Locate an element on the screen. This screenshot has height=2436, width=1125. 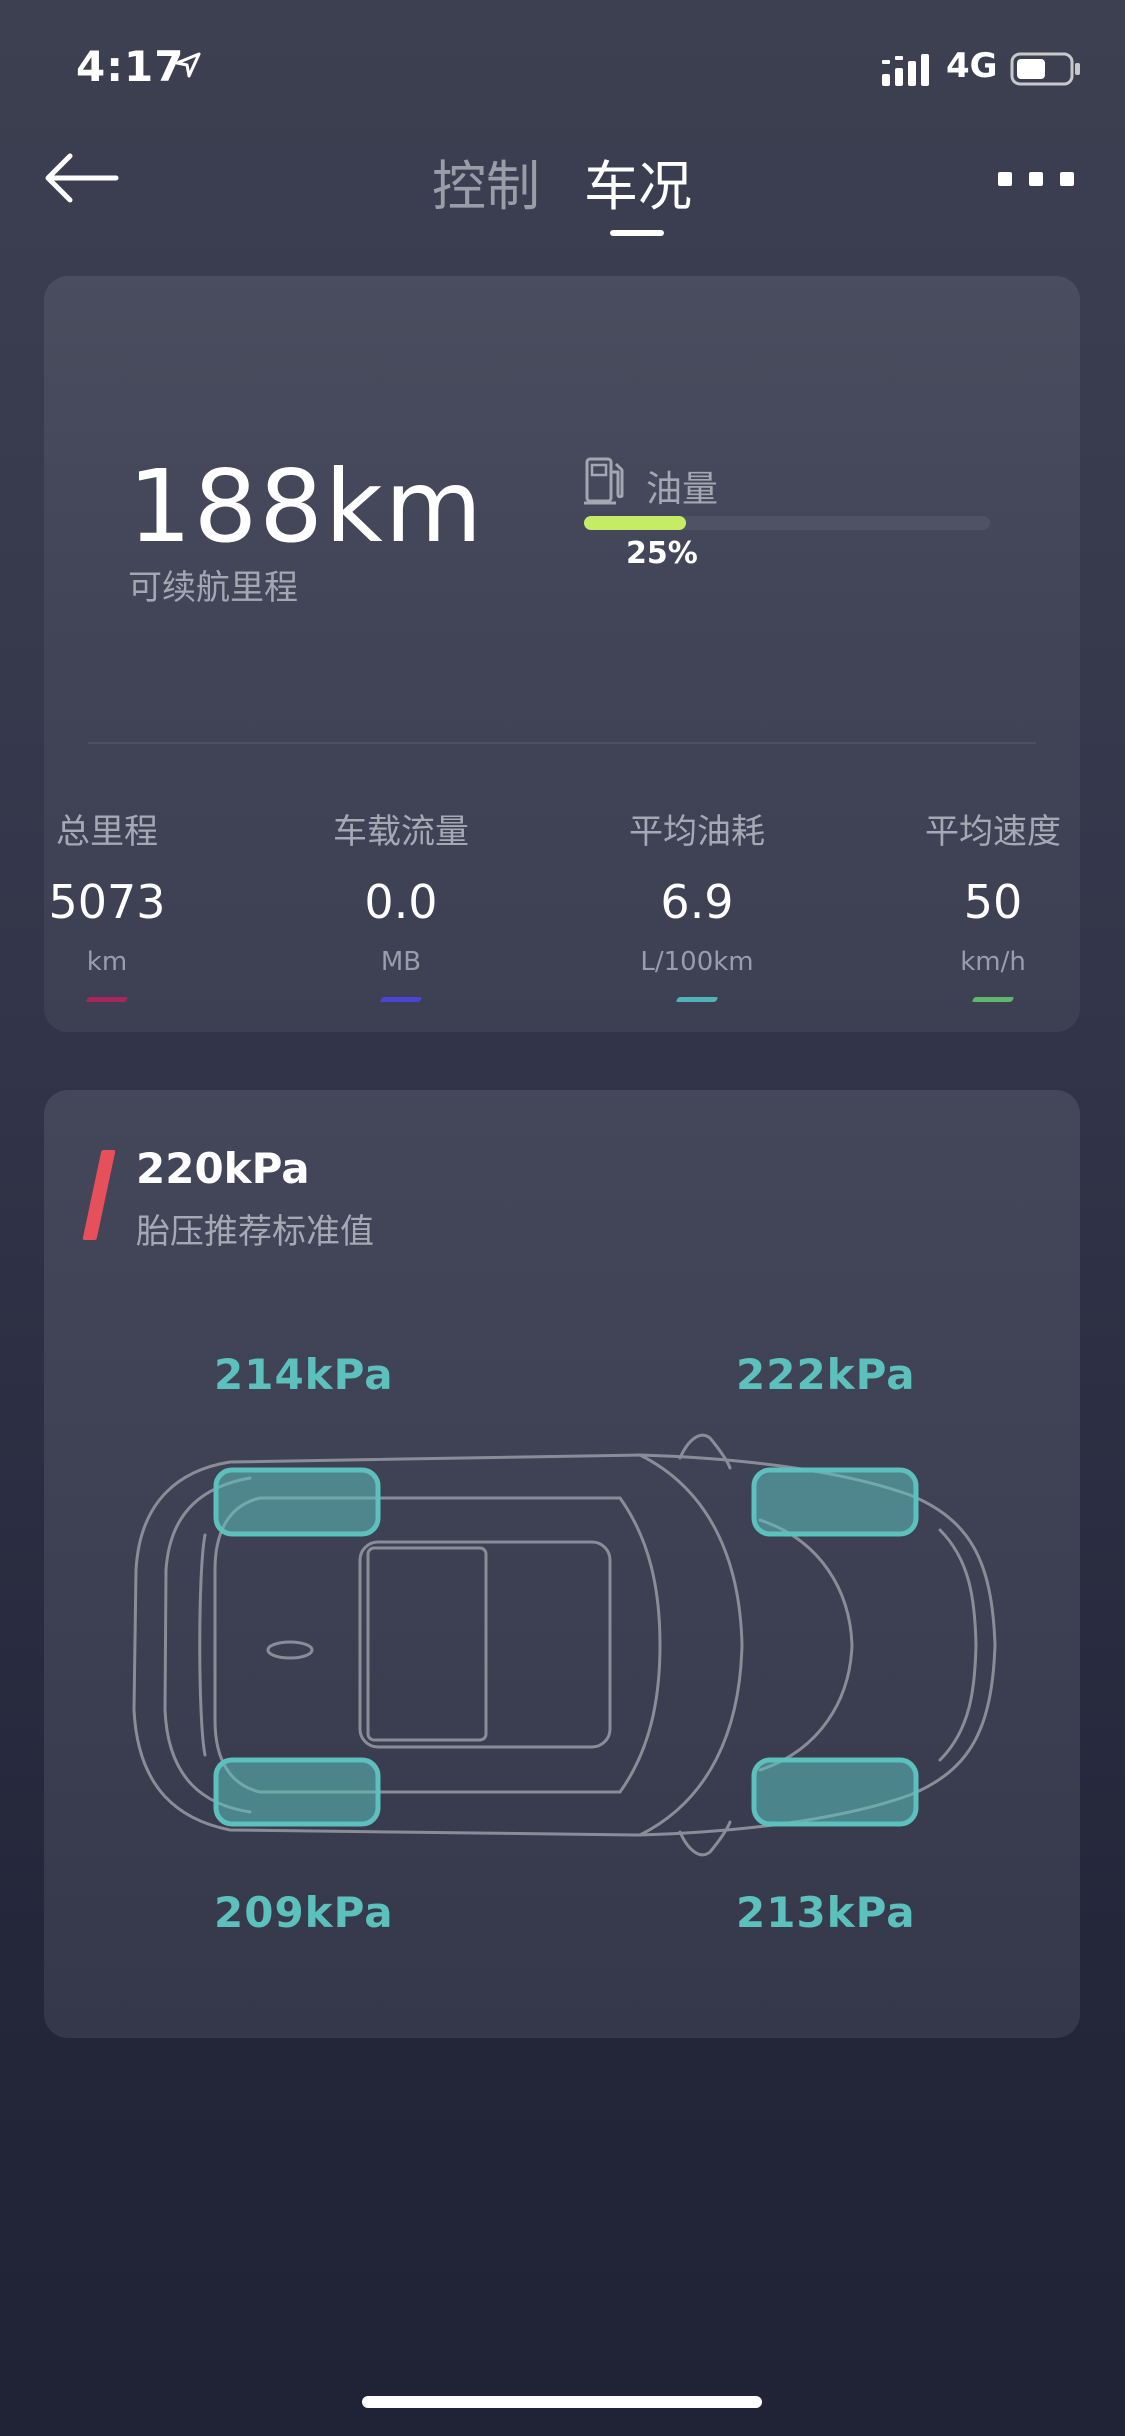
card-divider is located at coordinates (562, 743).